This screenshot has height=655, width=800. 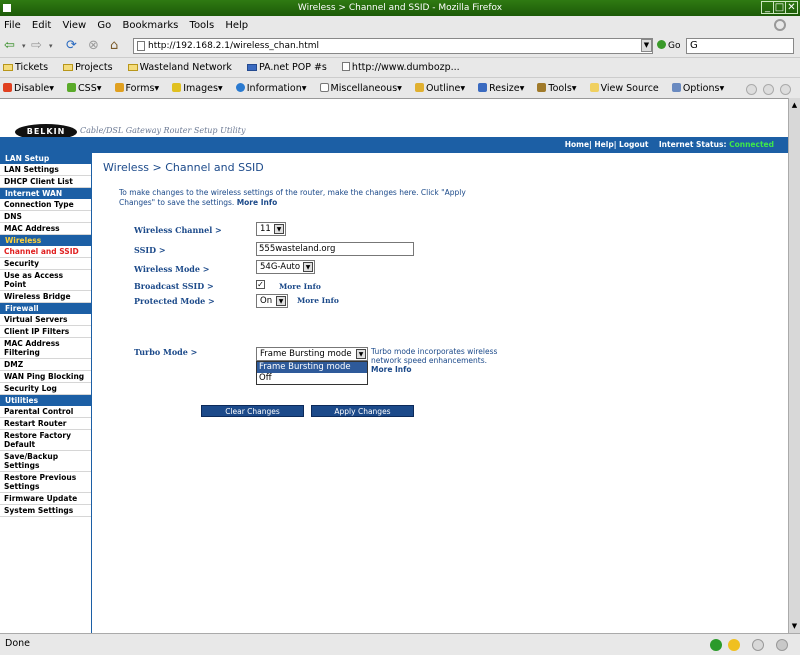 What do you see at coordinates (7, 8) in the screenshot?
I see `window-menu-icon` at bounding box center [7, 8].